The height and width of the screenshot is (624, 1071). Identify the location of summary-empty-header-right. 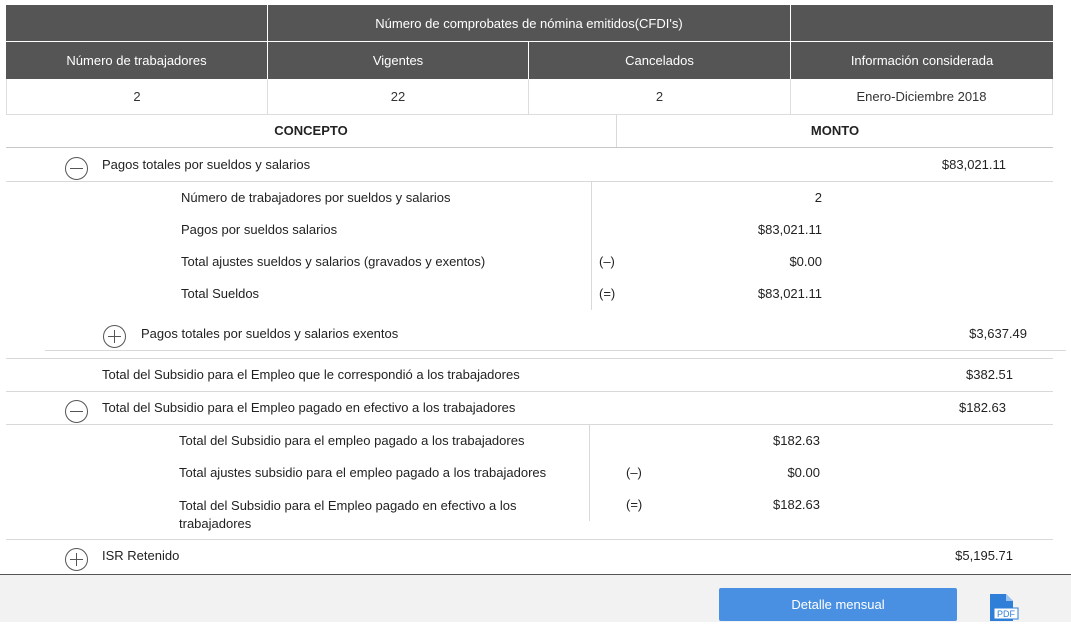
(922, 23).